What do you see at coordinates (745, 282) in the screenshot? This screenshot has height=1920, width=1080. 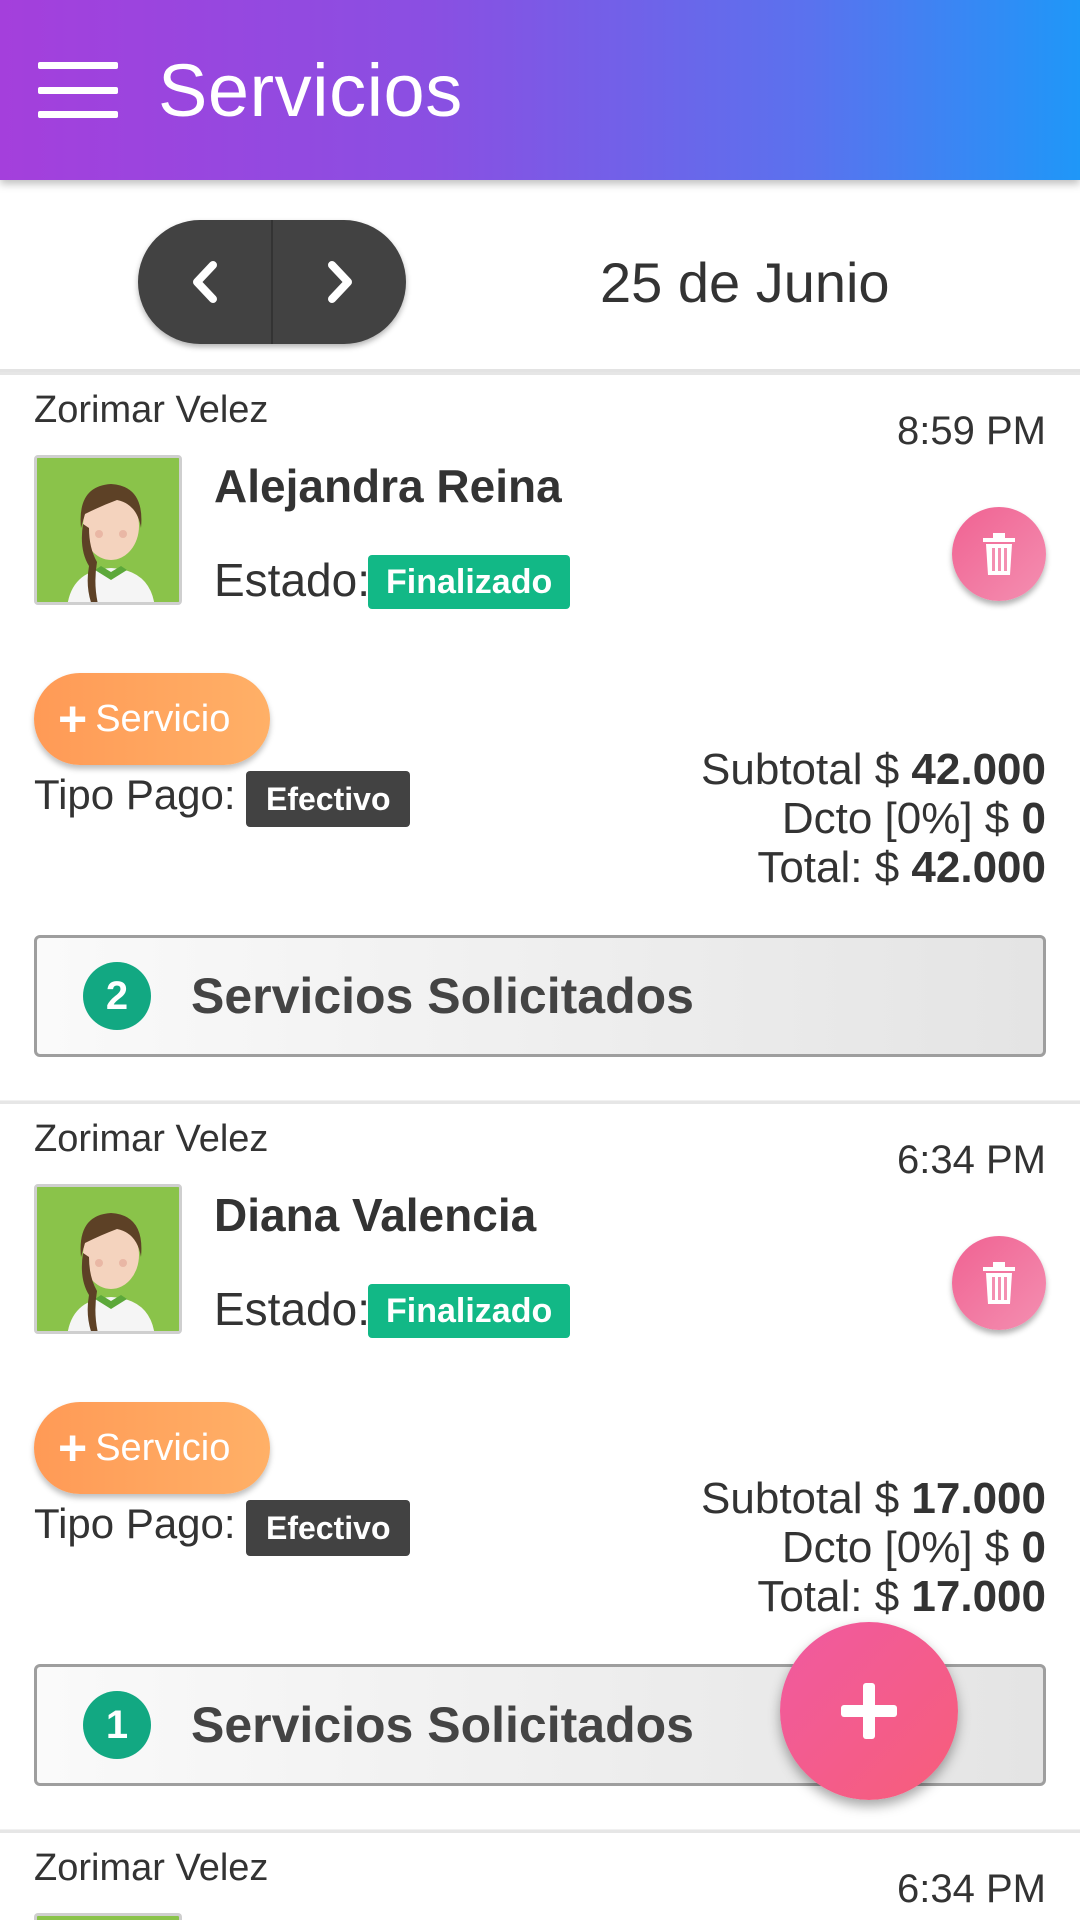 I see `current-date: 25 de Junio` at bounding box center [745, 282].